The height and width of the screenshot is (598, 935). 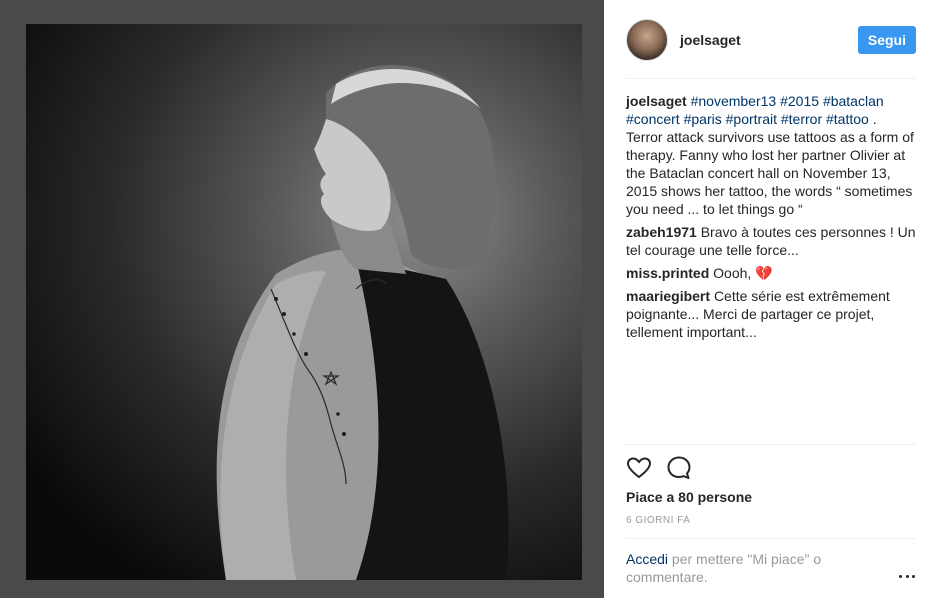 What do you see at coordinates (689, 497) in the screenshot?
I see `likes-count: Piace a 80 persone` at bounding box center [689, 497].